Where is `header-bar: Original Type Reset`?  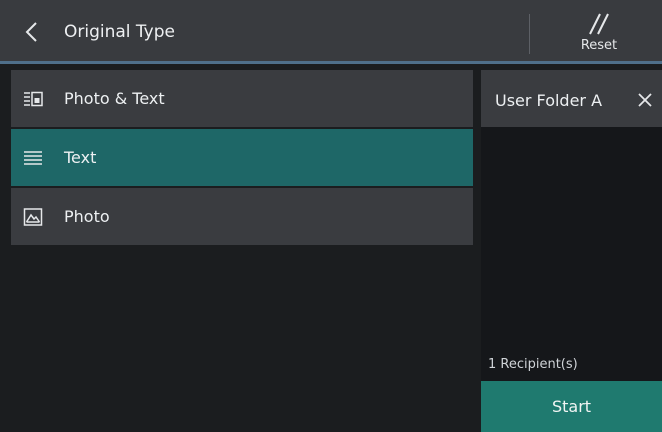
header-bar: Original Type Reset is located at coordinates (331, 30).